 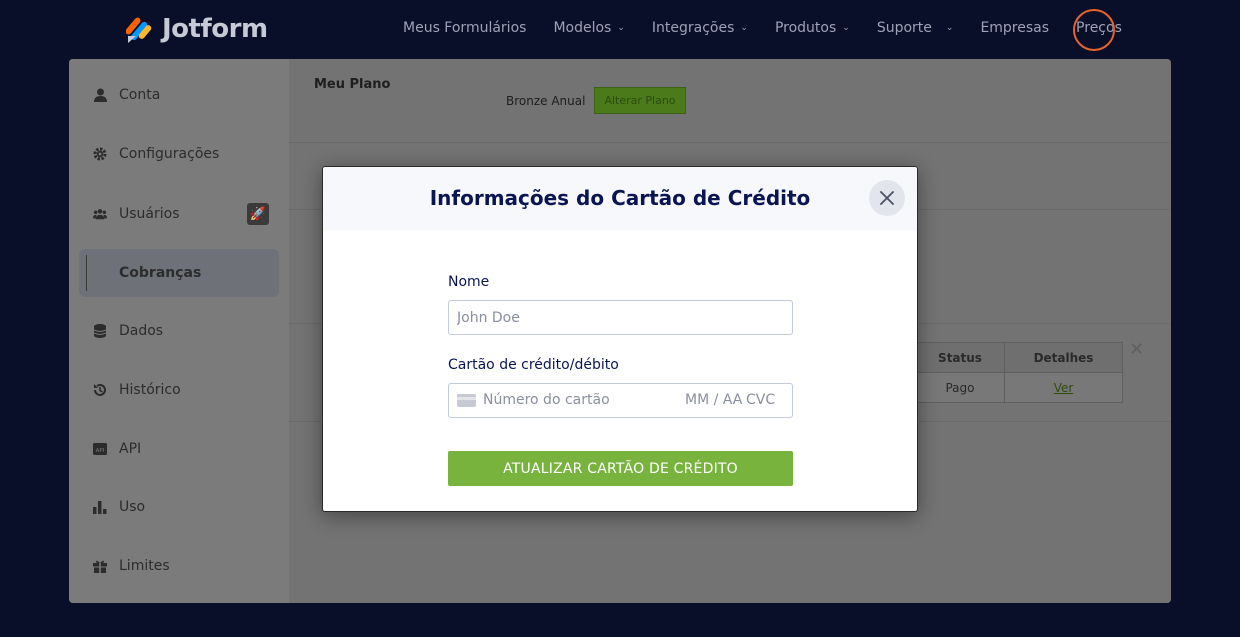 I want to click on modal-close-button, so click(x=887, y=198).